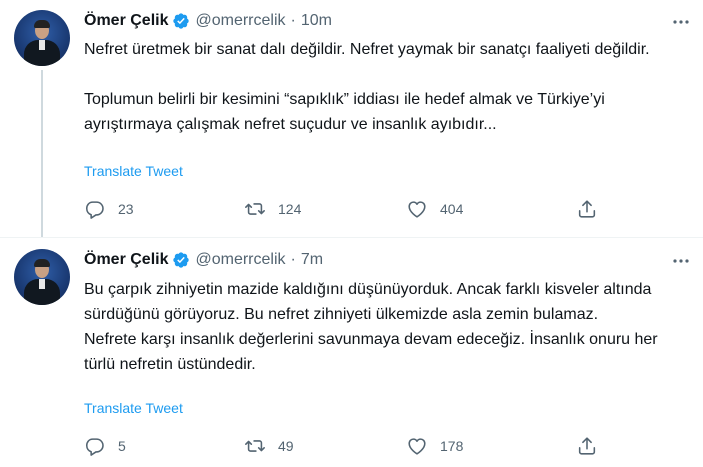  I want to click on retweet-count: 124, so click(290, 209).